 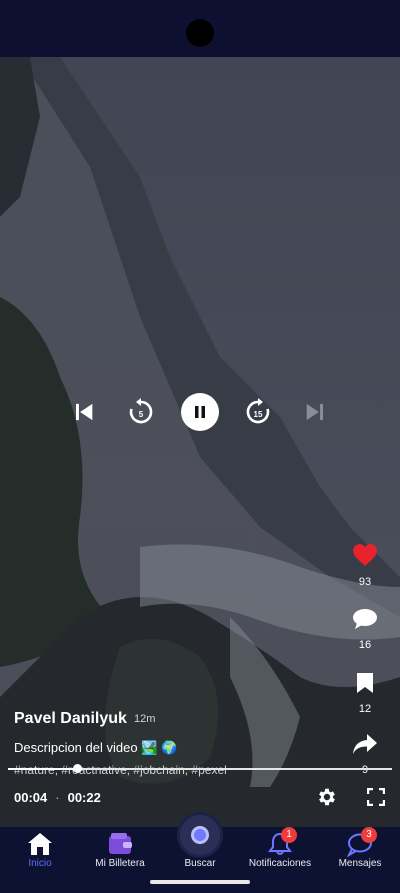 I want to click on nav-label-buscar: Buscar, so click(x=200, y=863).